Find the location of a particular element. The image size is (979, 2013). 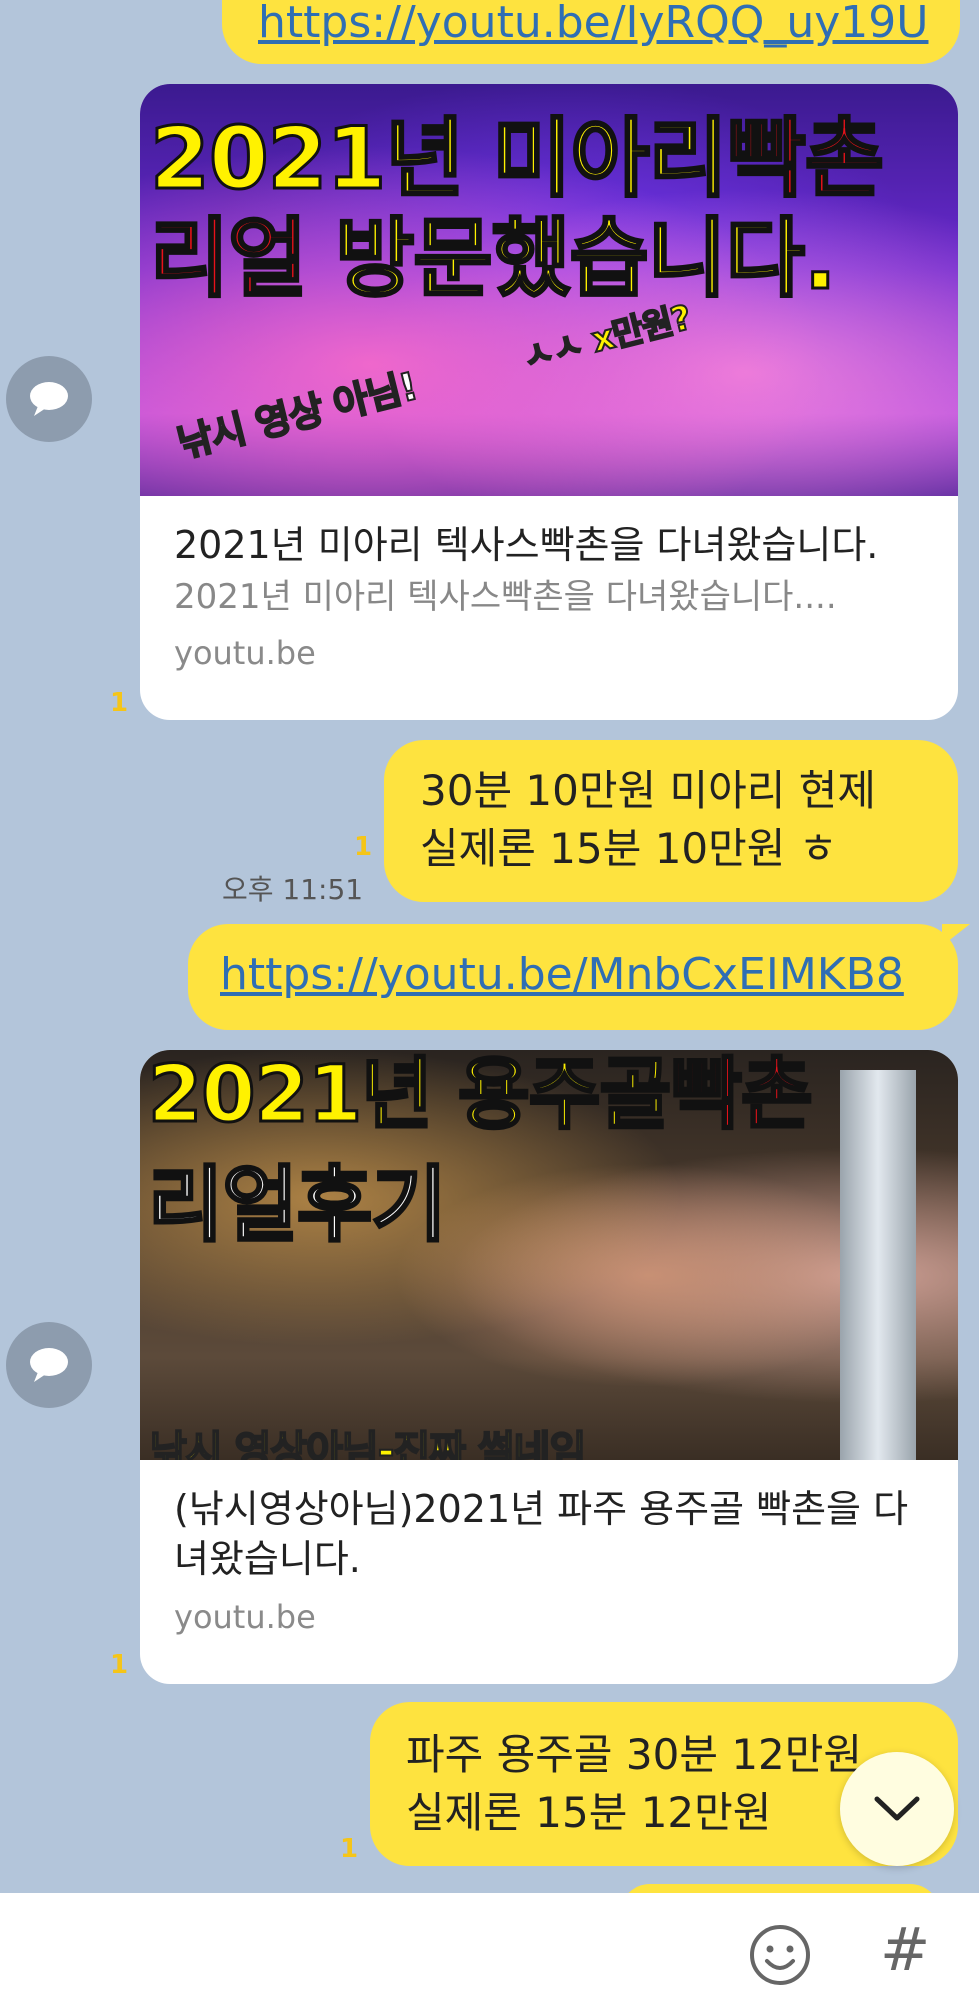

card2-domain: youtu.be is located at coordinates (245, 1617).